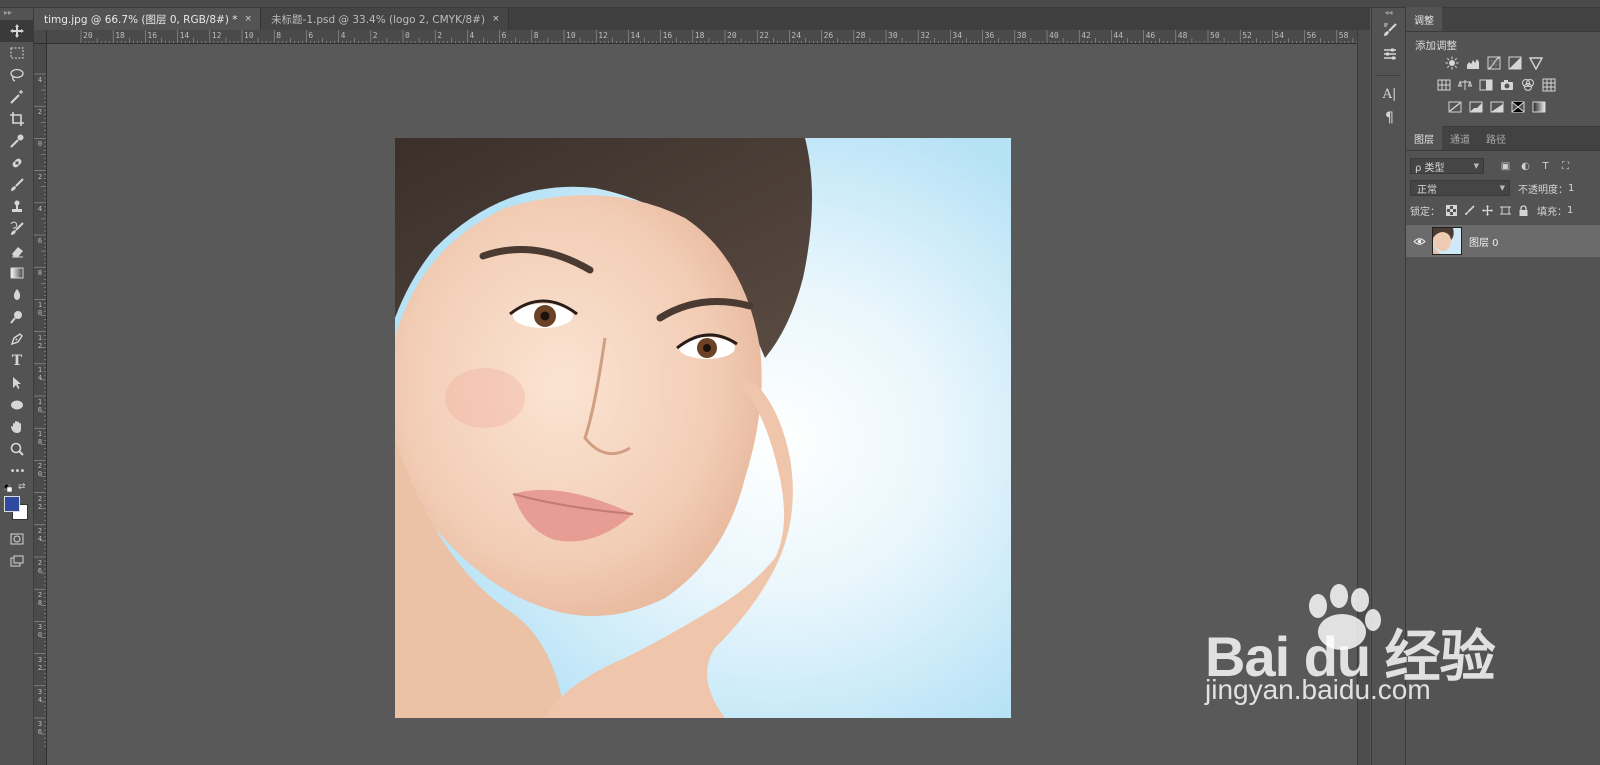  Describe the element at coordinates (800, 4) in the screenshot. I see `top-strip` at that location.